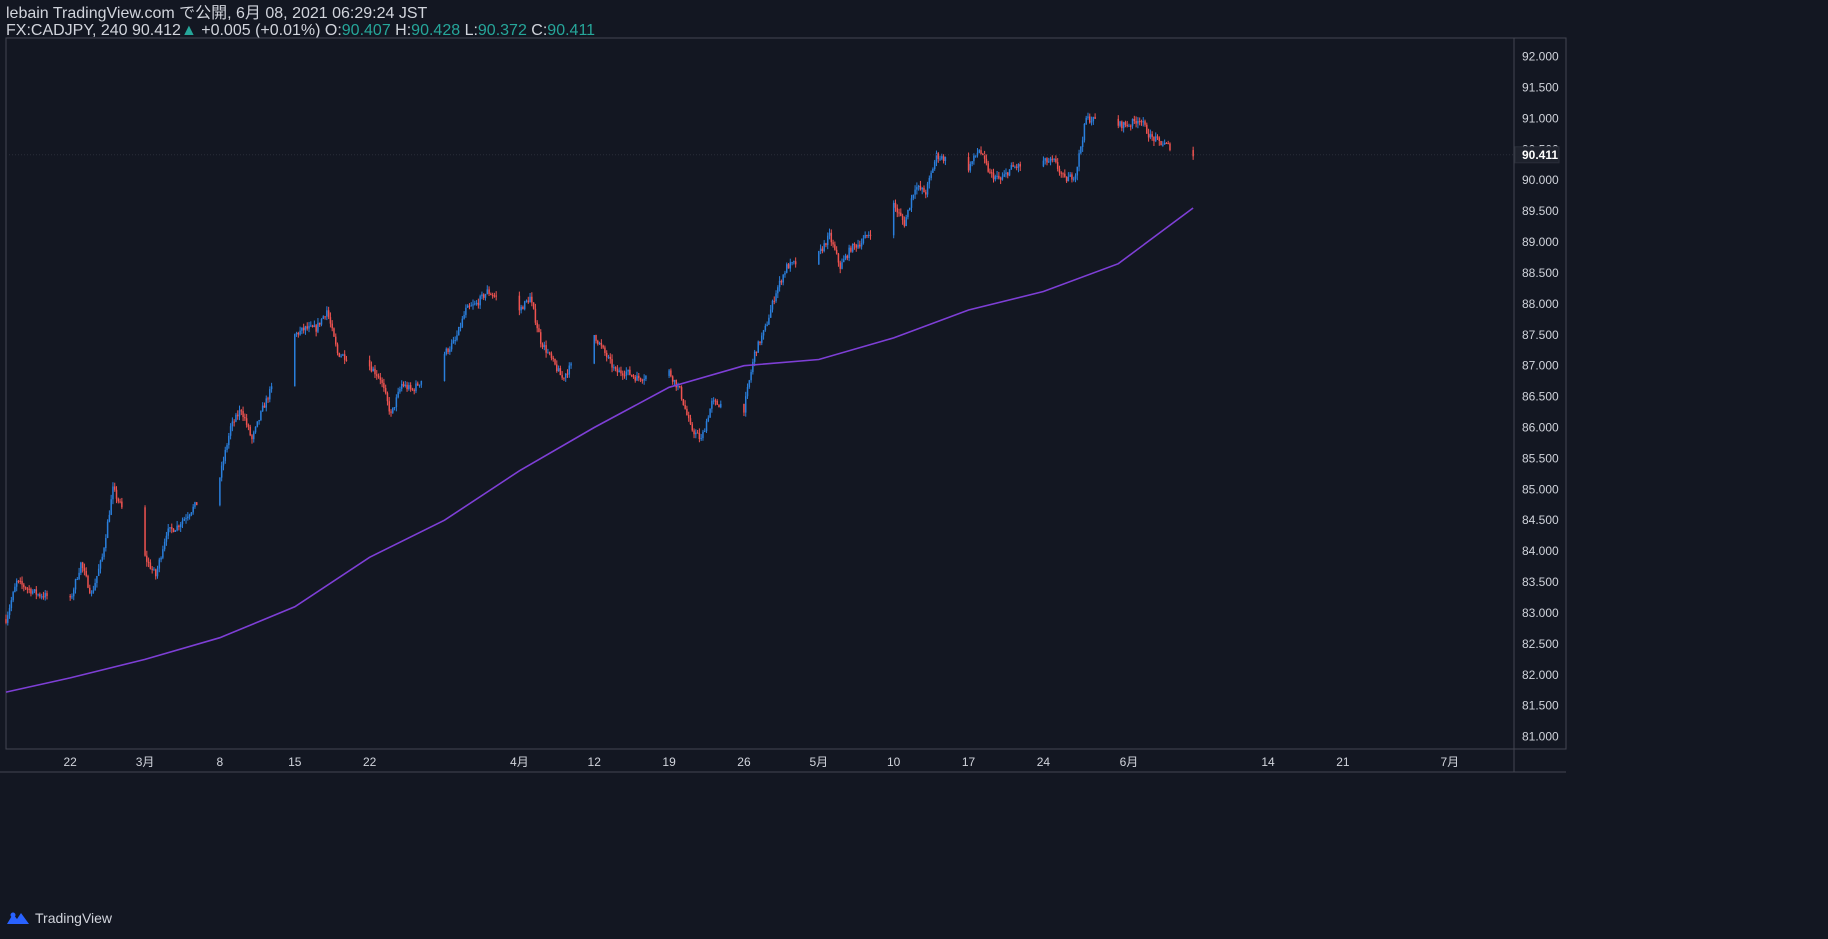 The width and height of the screenshot is (1828, 939). I want to click on price-tick-label: 85.500, so click(1540, 458).